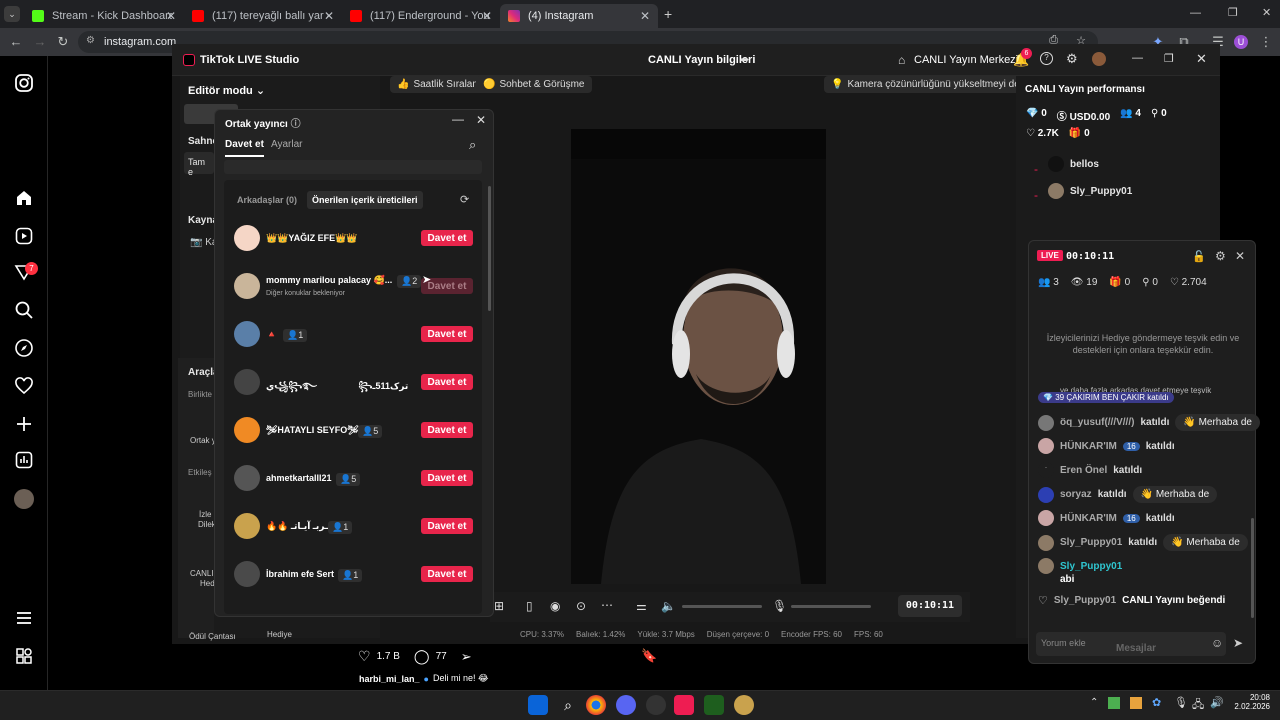 The height and width of the screenshot is (720, 1280). I want to click on chat-username: soryaz, so click(1076, 494).